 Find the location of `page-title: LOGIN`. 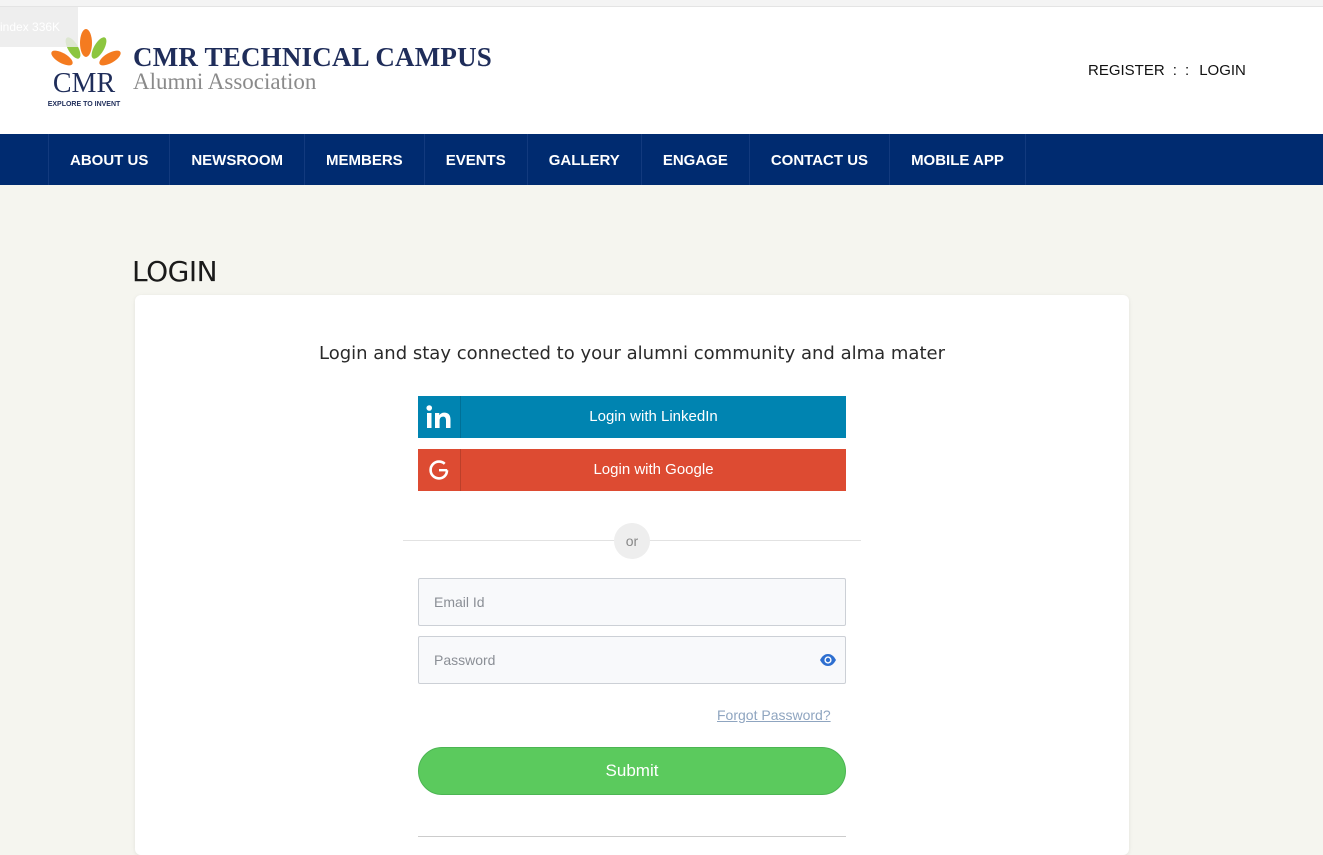

page-title: LOGIN is located at coordinates (175, 271).